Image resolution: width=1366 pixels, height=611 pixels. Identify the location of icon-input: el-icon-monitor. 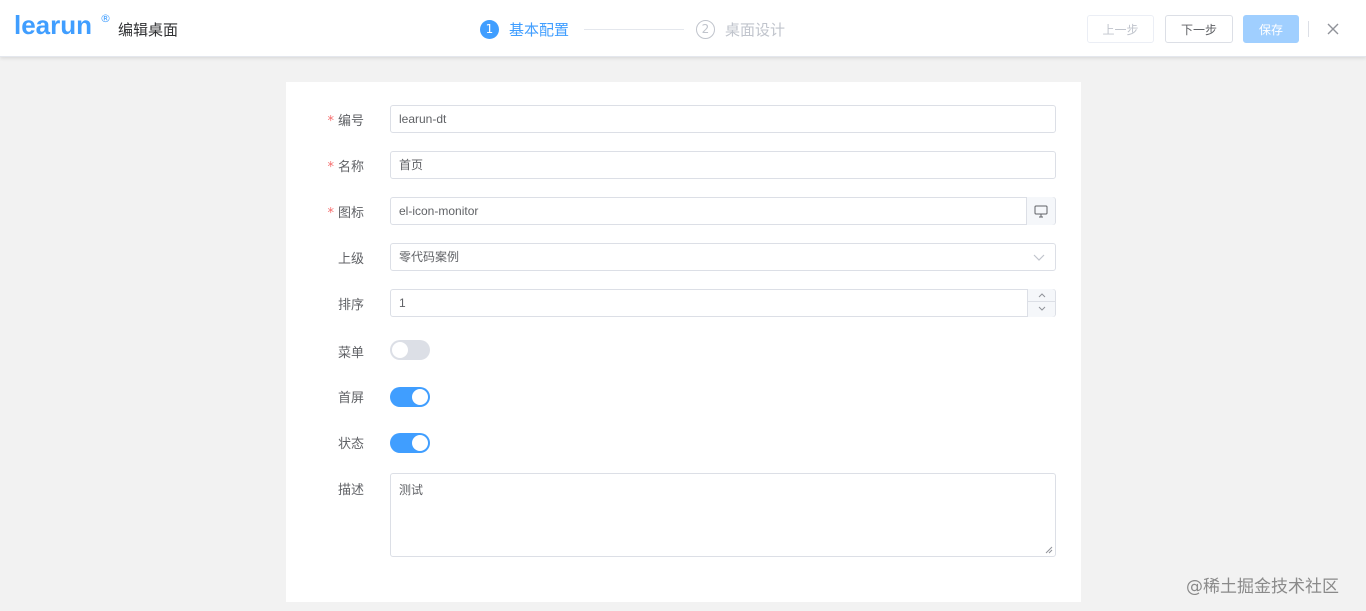
(723, 211).